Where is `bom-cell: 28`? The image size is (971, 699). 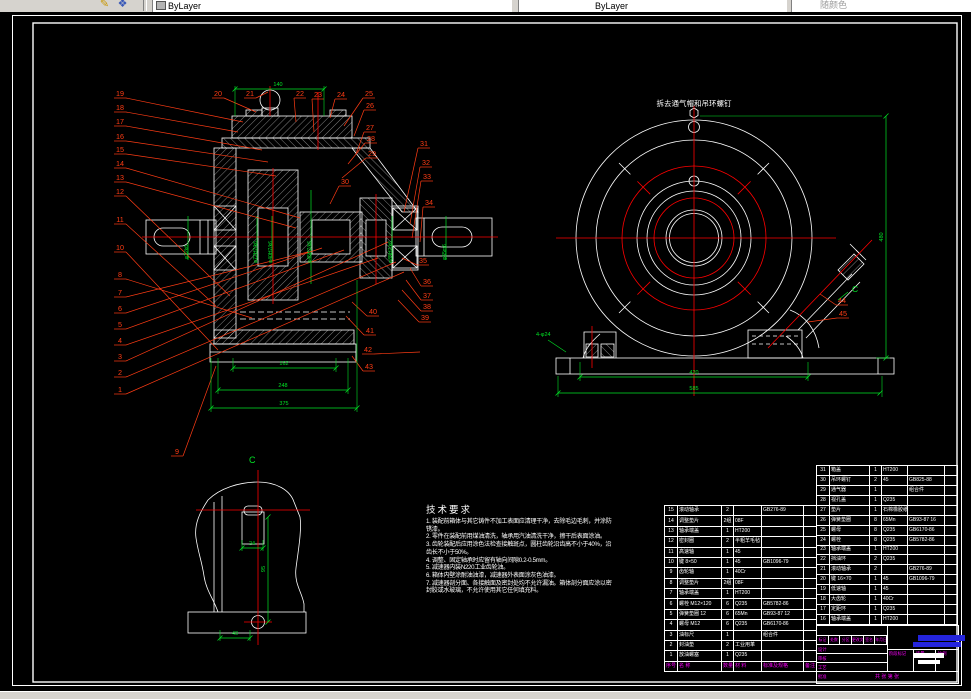
bom-cell: 28 is located at coordinates (823, 500).